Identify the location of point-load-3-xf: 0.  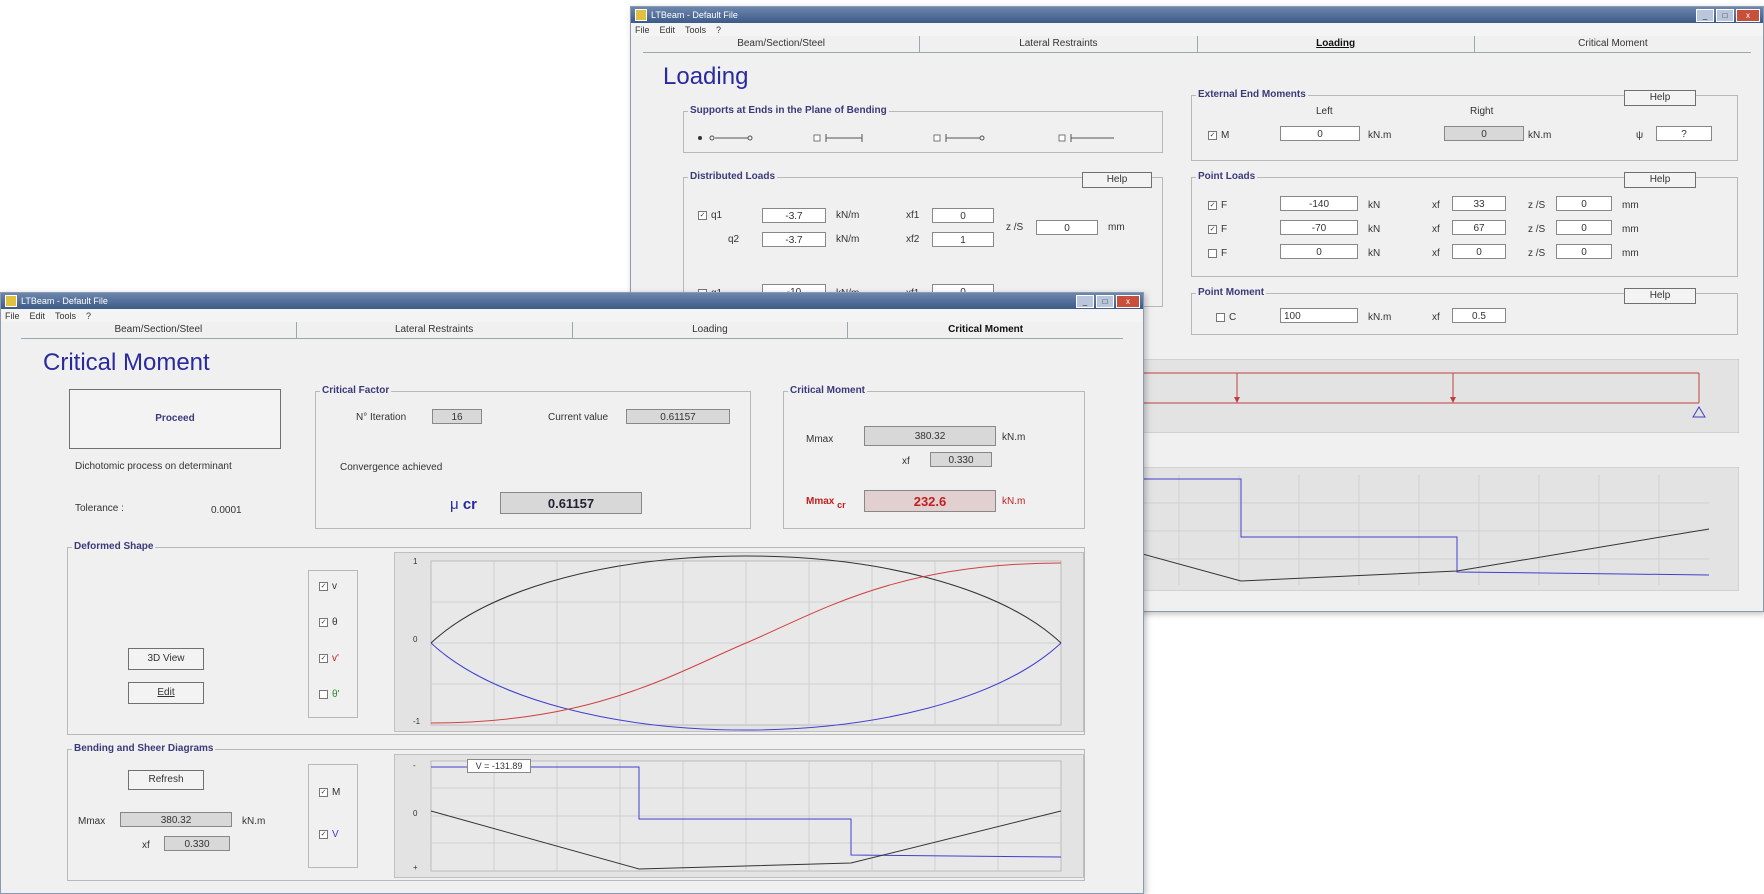
(1479, 251).